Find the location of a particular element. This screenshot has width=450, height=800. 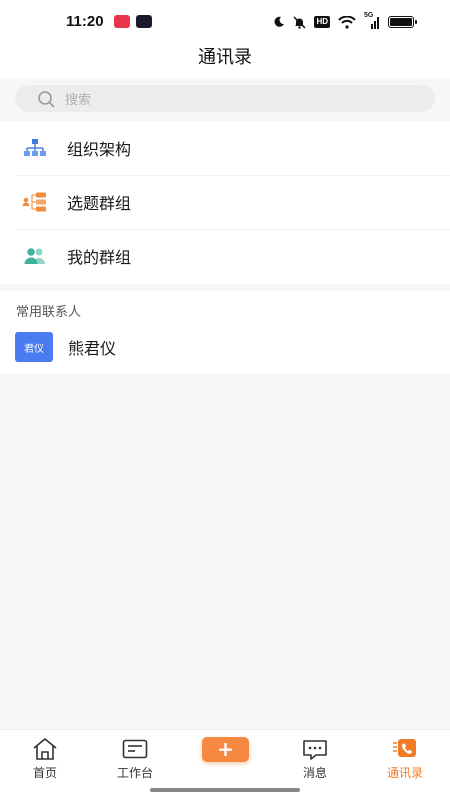

search-icon is located at coordinates (46, 98).